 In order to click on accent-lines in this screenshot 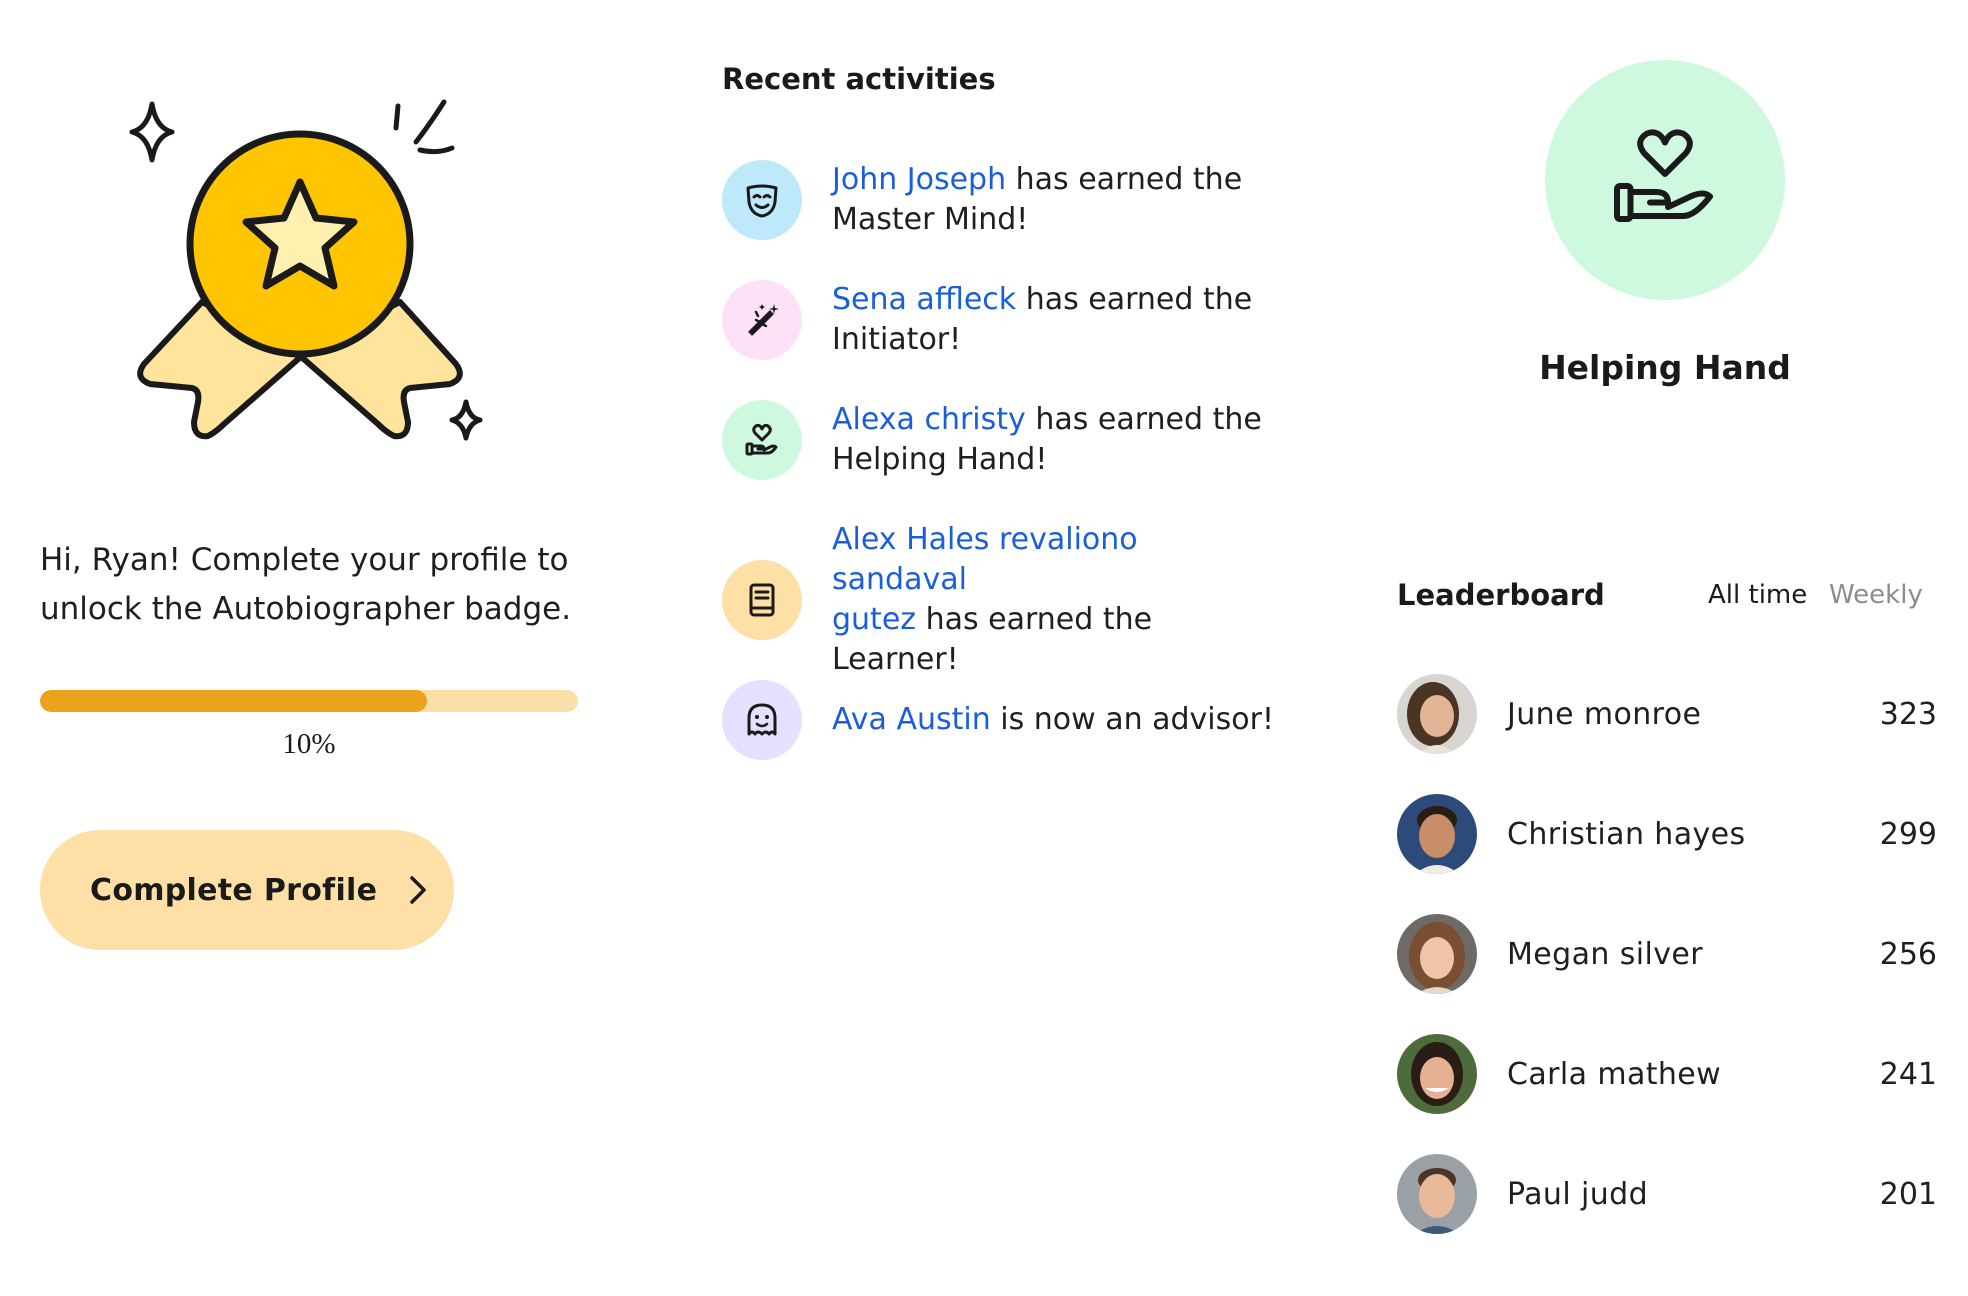, I will do `click(424, 127)`.